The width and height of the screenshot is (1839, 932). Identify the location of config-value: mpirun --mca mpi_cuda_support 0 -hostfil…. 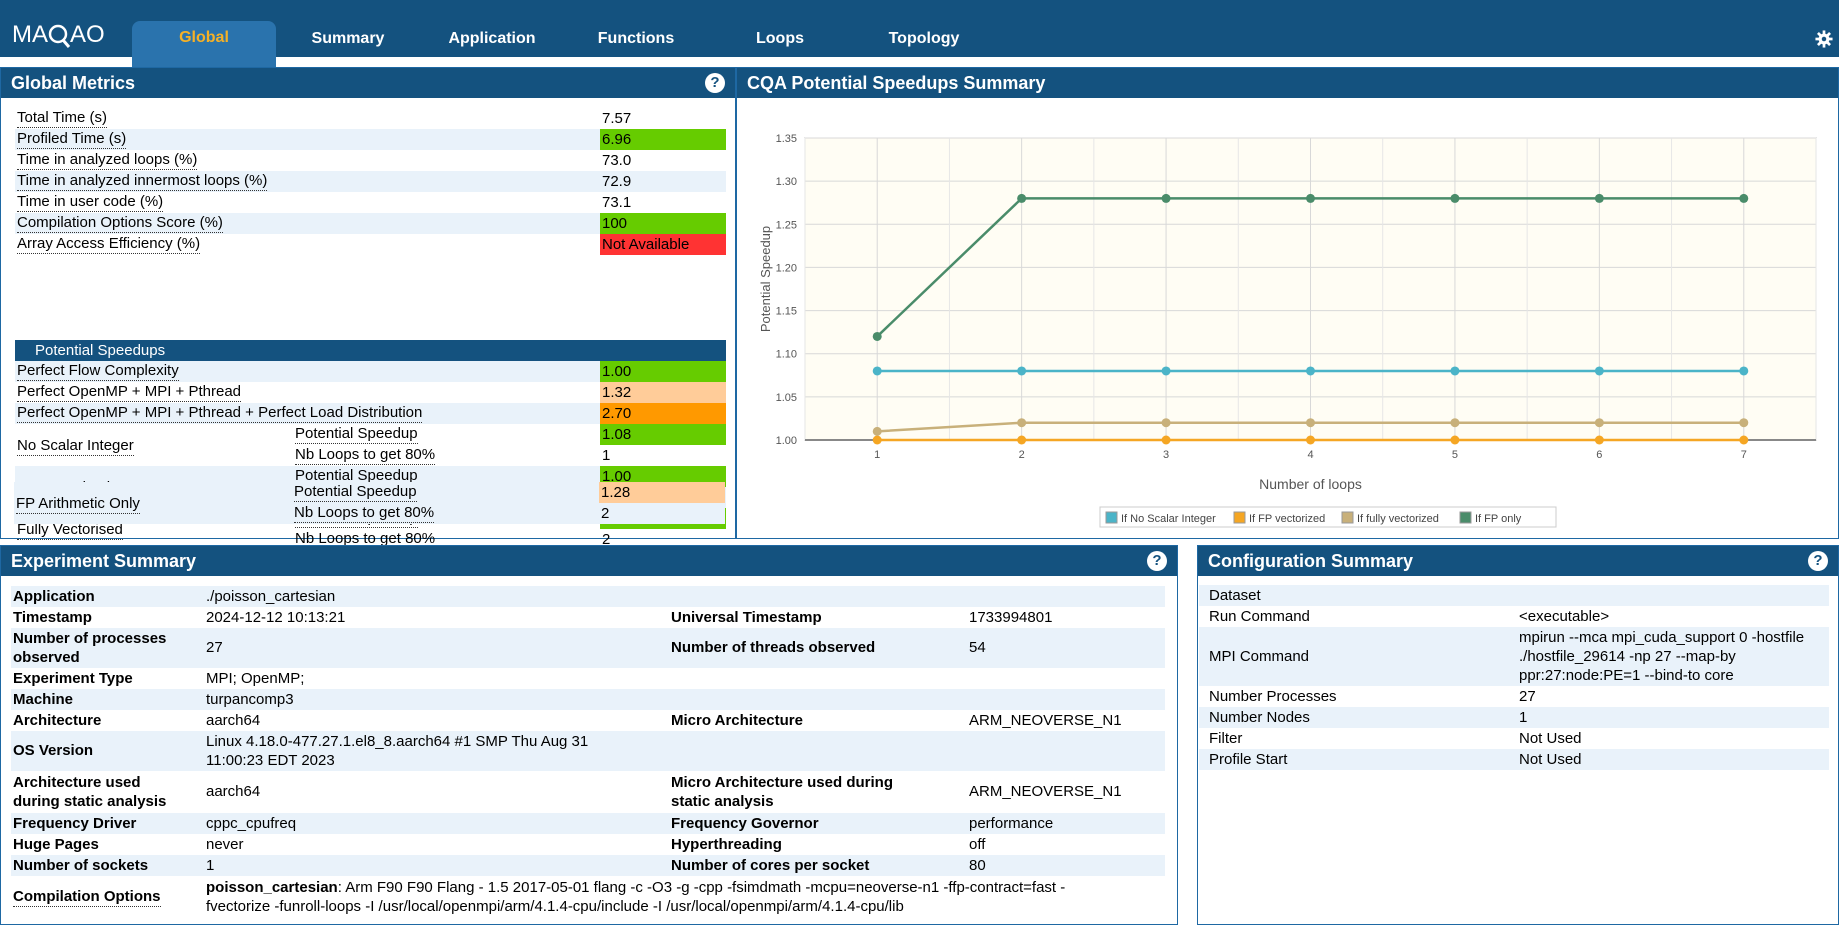
(1662, 637).